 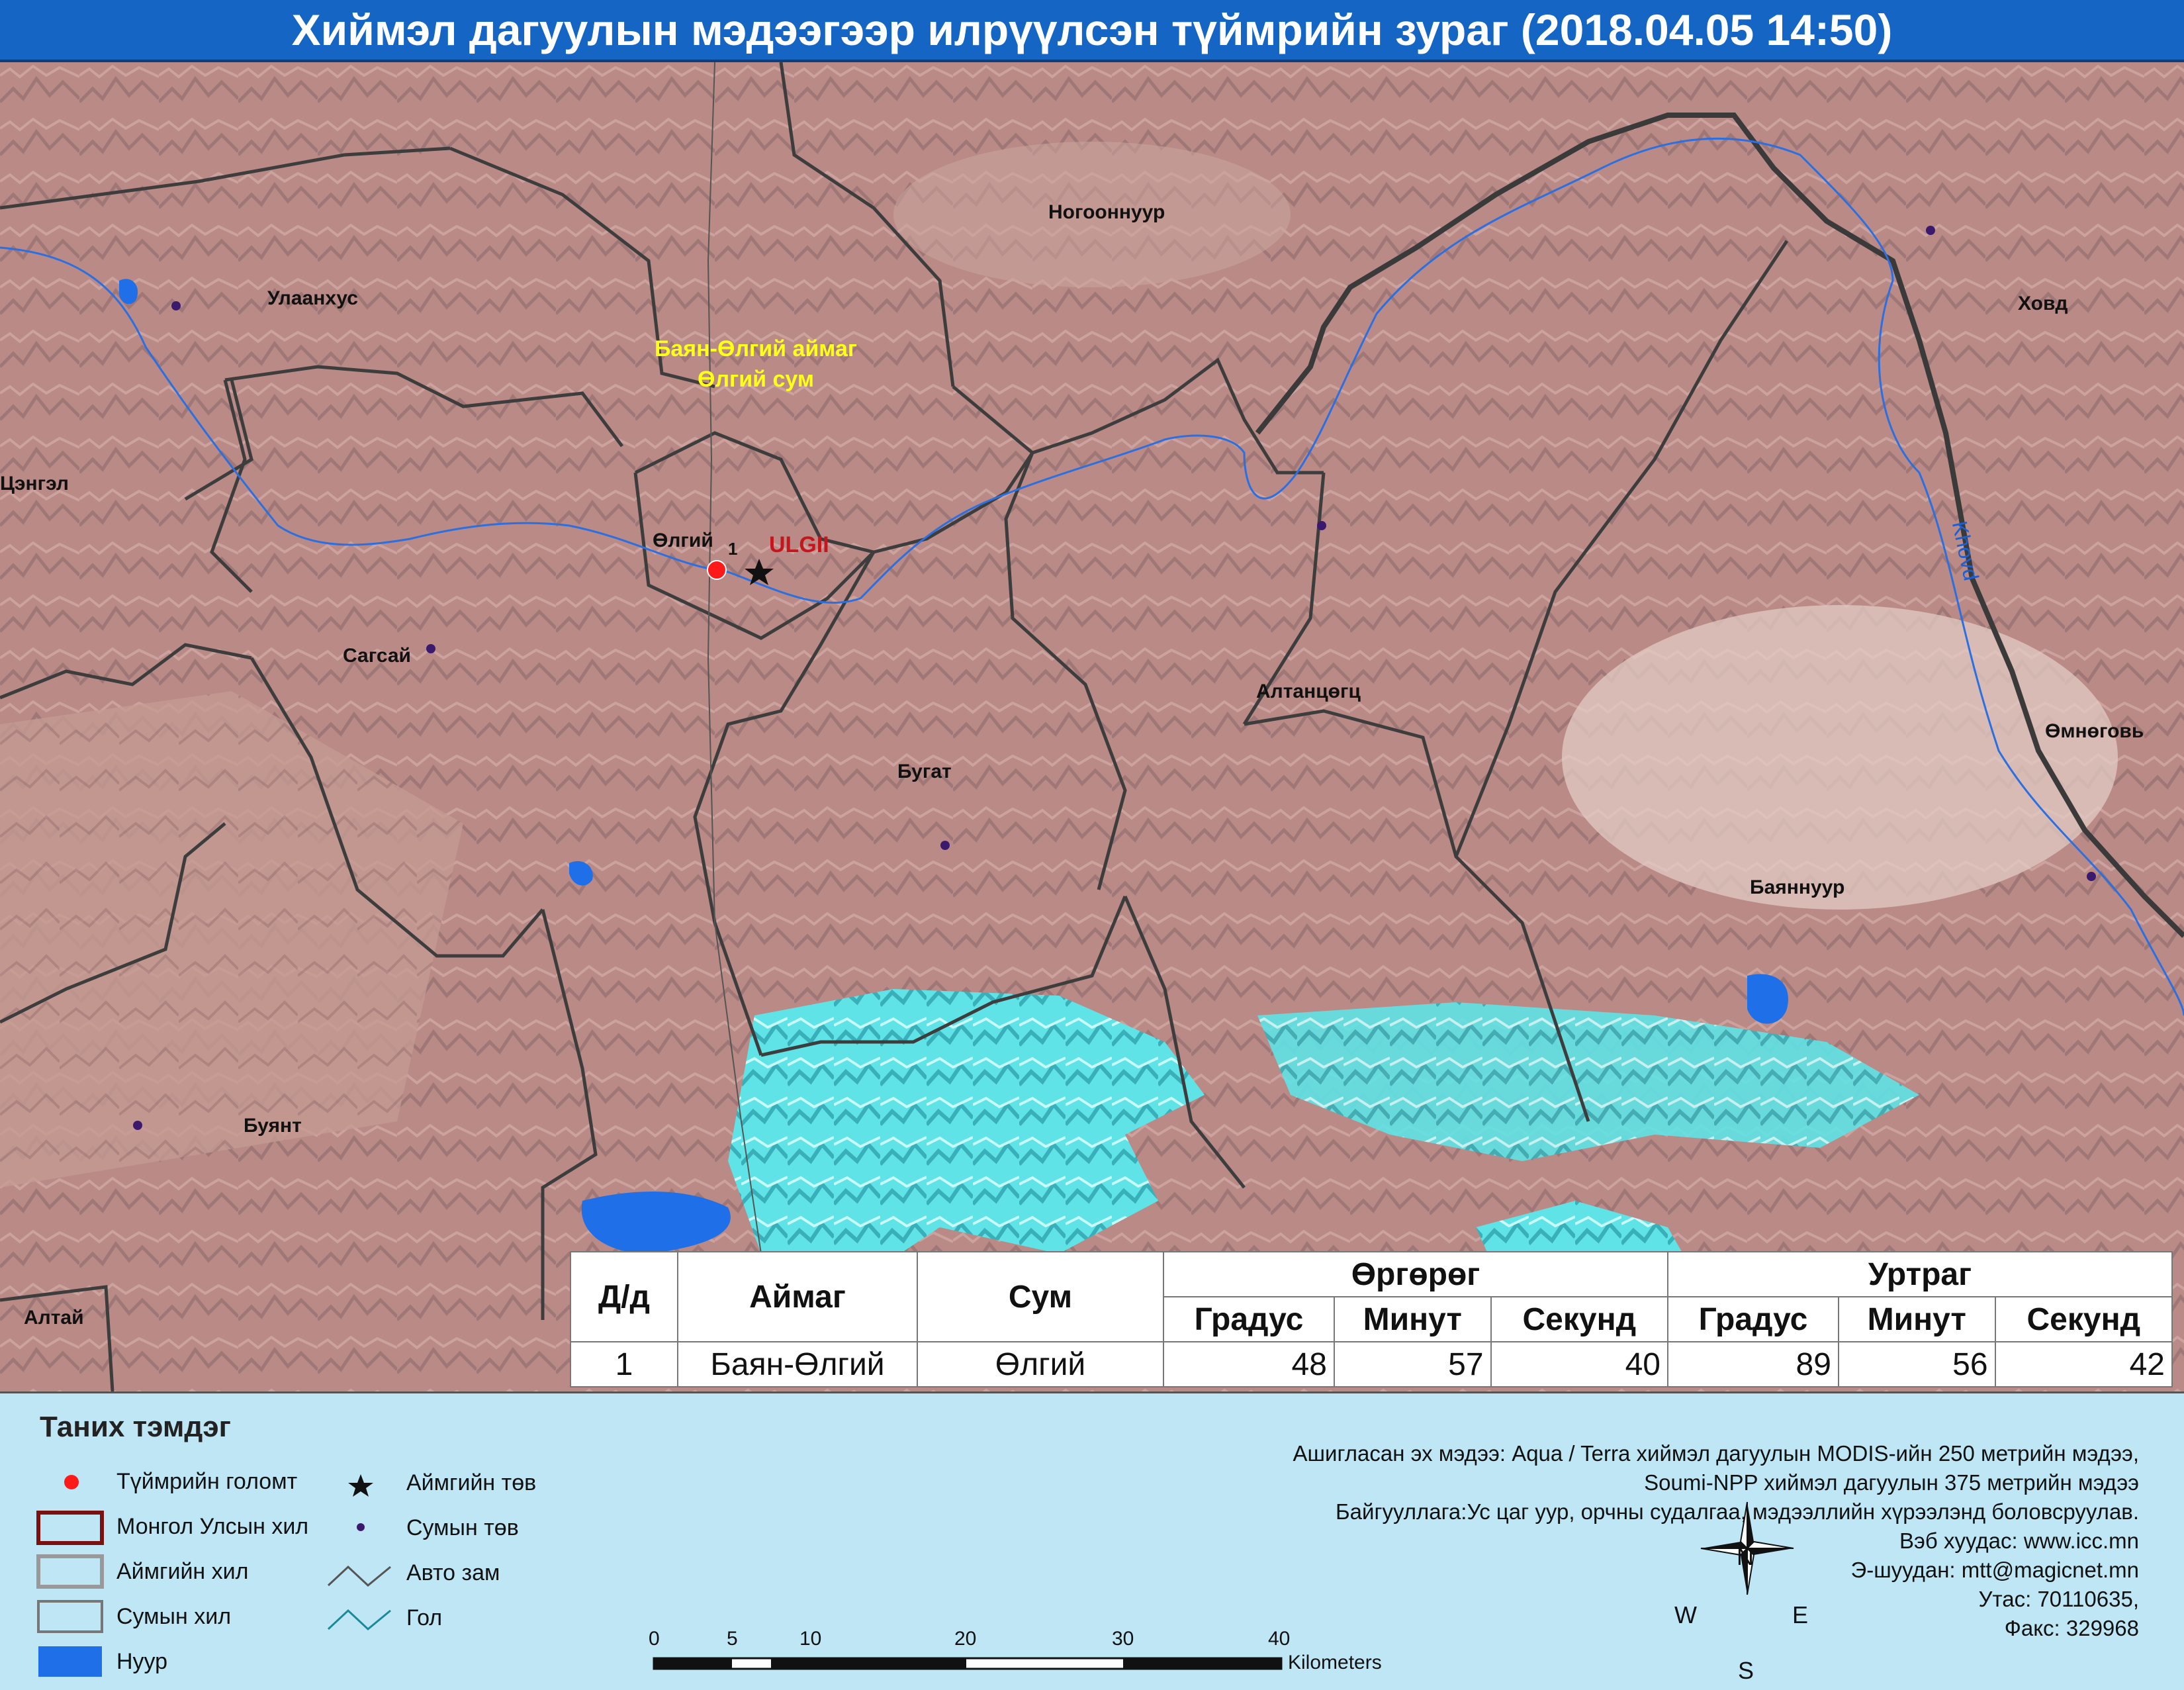 I want to click on legend-soum-center-icon, so click(x=361, y=1527).